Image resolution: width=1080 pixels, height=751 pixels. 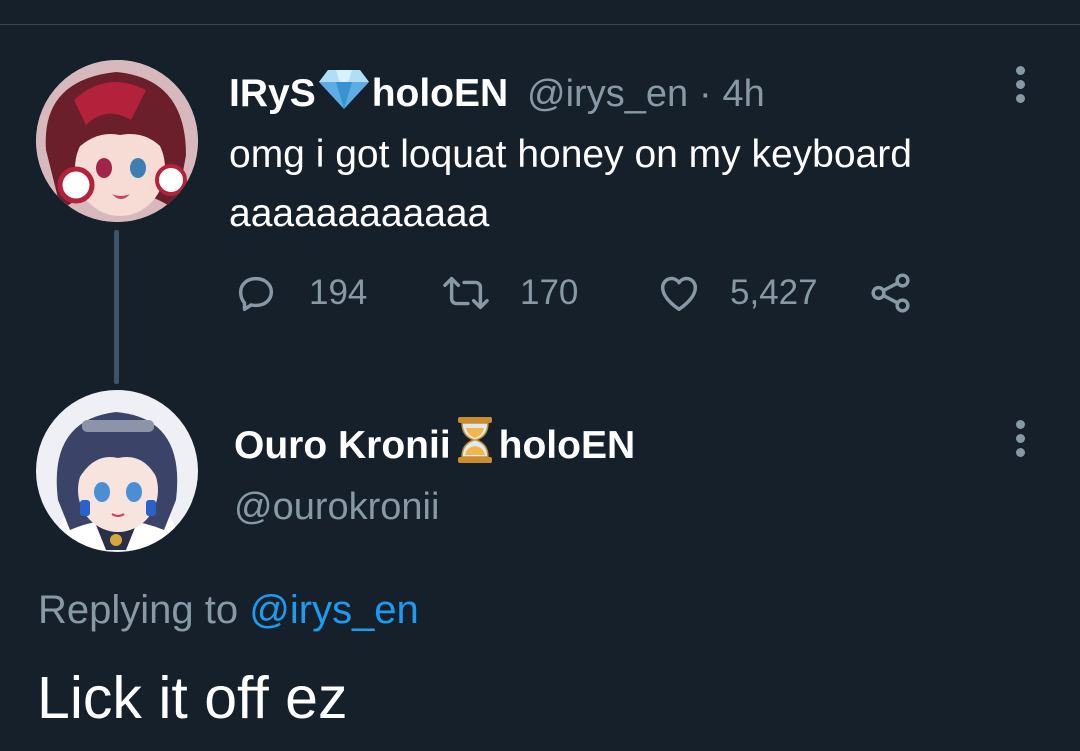 I want to click on top-divider, so click(x=540, y=24).